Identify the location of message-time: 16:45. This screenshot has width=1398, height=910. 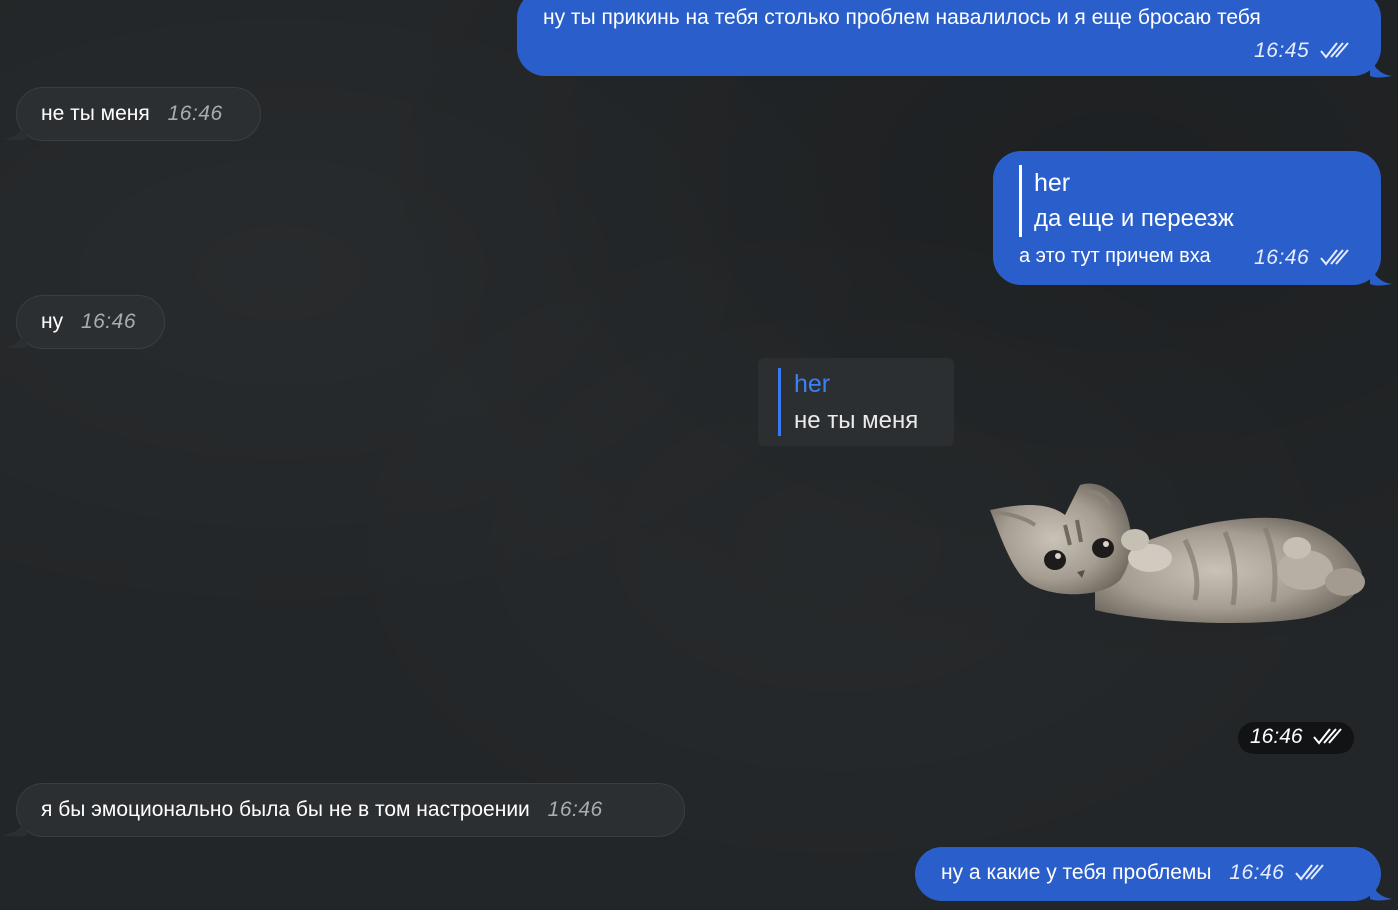
(1282, 50).